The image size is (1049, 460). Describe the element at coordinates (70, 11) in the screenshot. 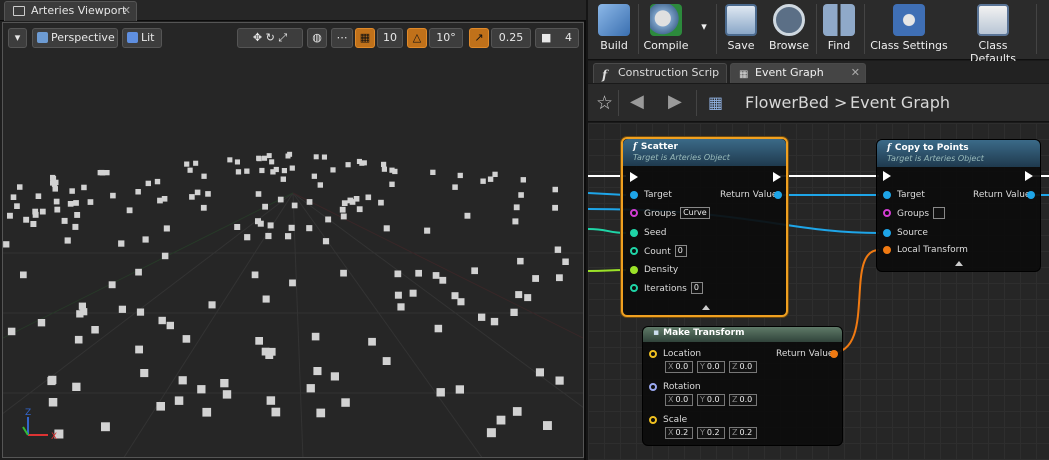

I see `tab-arteries-viewport: Arteries Viewport ✕` at that location.